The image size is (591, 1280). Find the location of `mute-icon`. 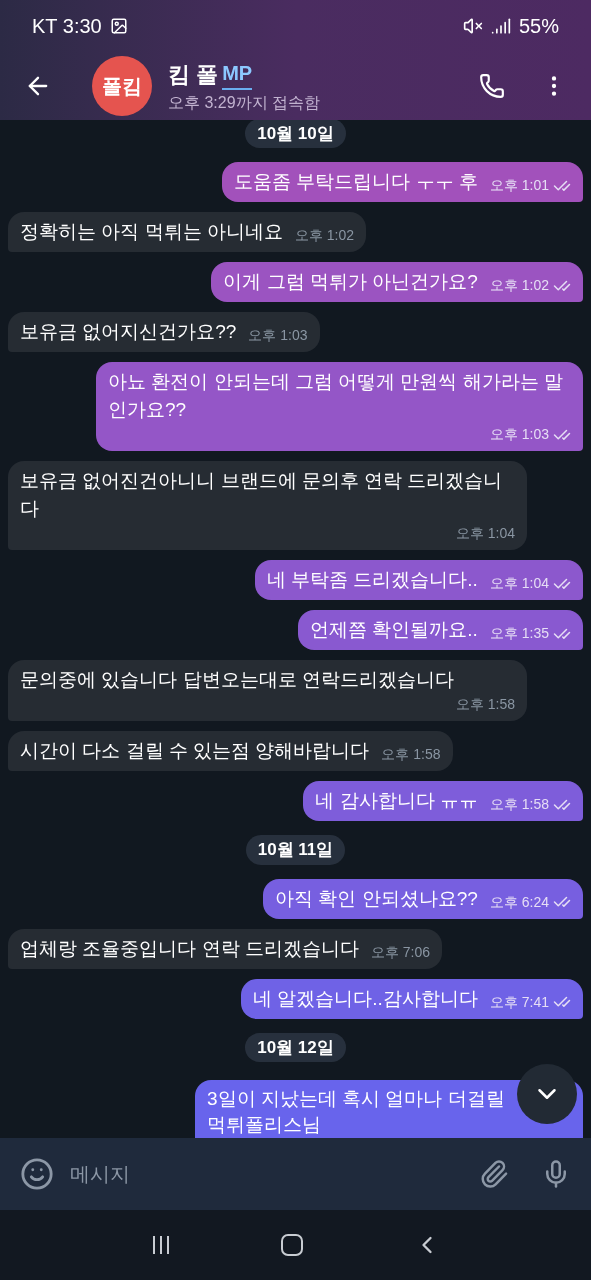

mute-icon is located at coordinates (472, 26).